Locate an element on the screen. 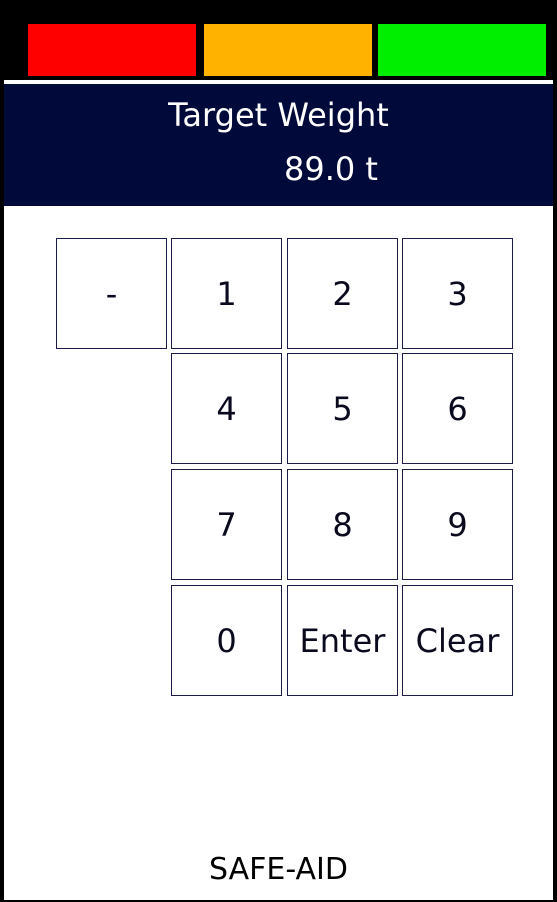 The height and width of the screenshot is (902, 557). key-8: 8 is located at coordinates (342, 524).